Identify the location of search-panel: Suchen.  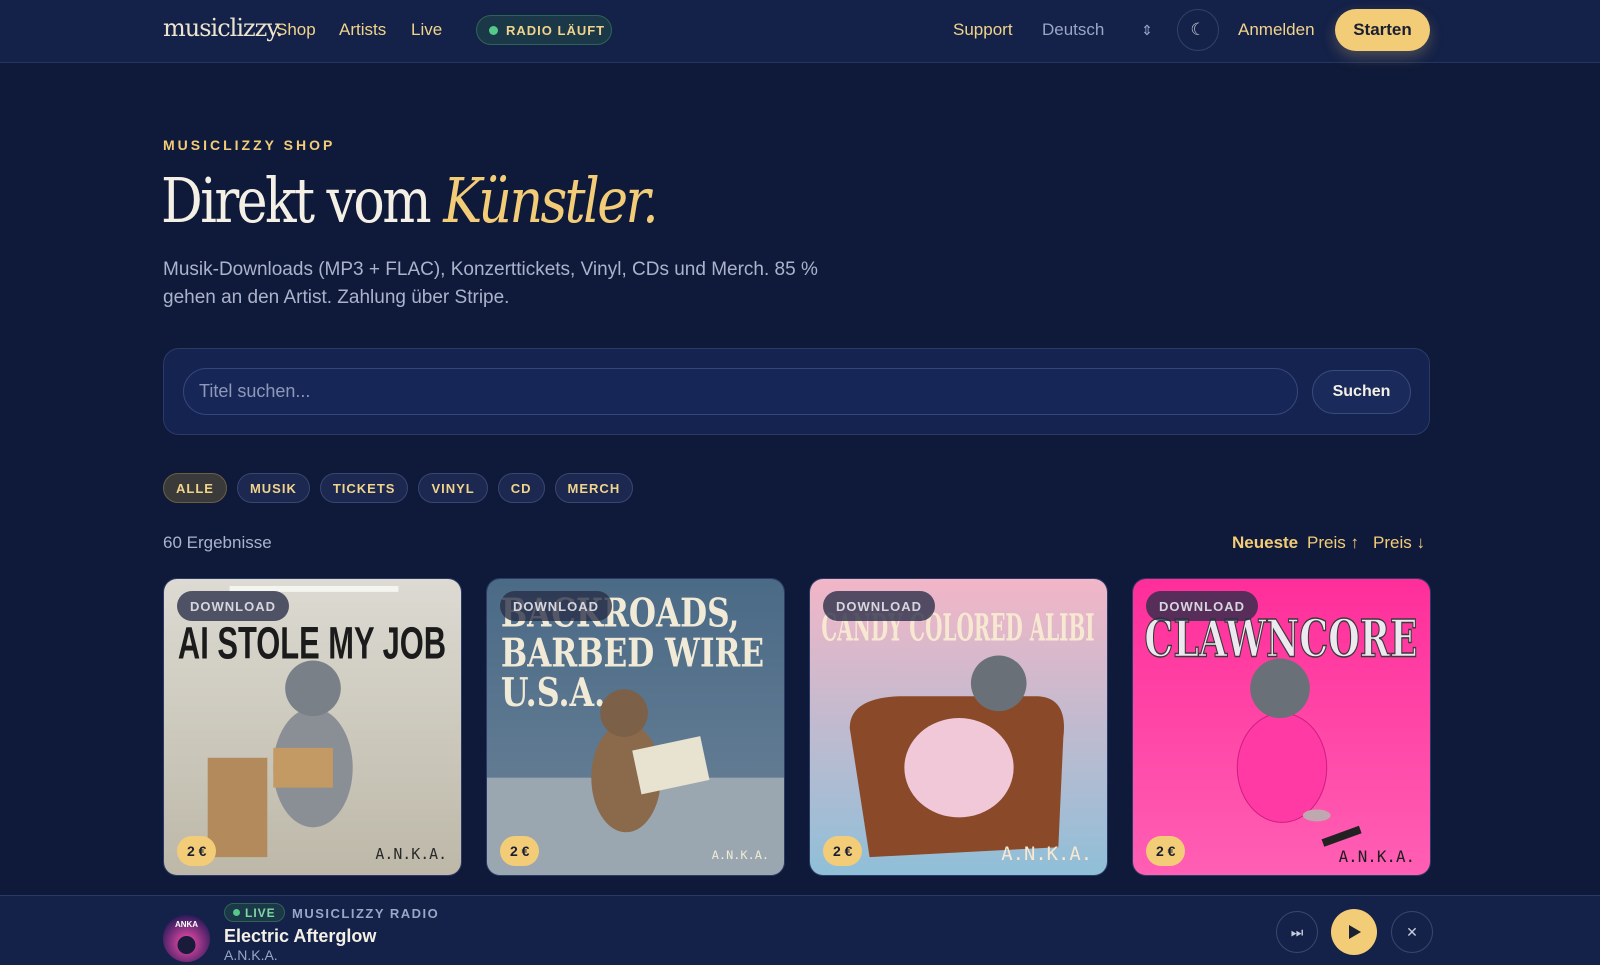
(796, 391).